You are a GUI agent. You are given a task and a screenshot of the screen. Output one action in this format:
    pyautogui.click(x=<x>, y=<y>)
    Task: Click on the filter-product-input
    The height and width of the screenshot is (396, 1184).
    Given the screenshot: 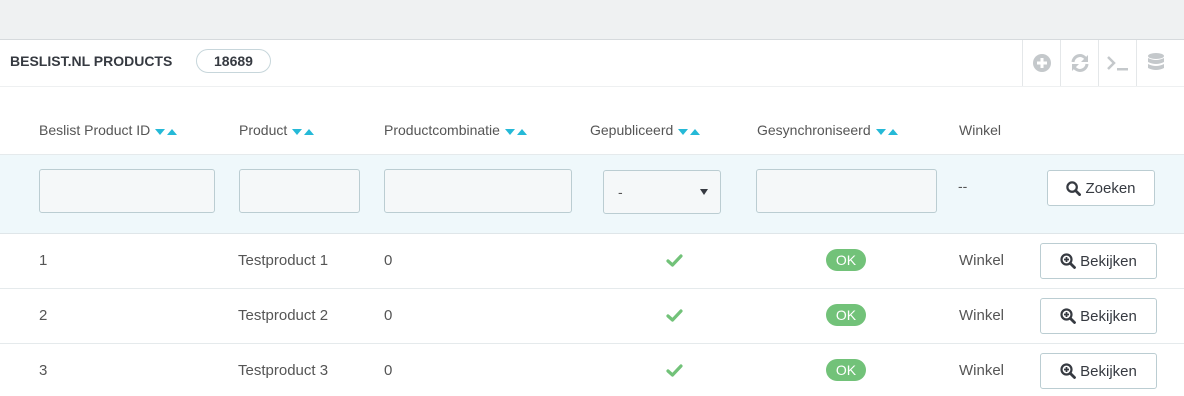 What is the action you would take?
    pyautogui.click(x=299, y=191)
    